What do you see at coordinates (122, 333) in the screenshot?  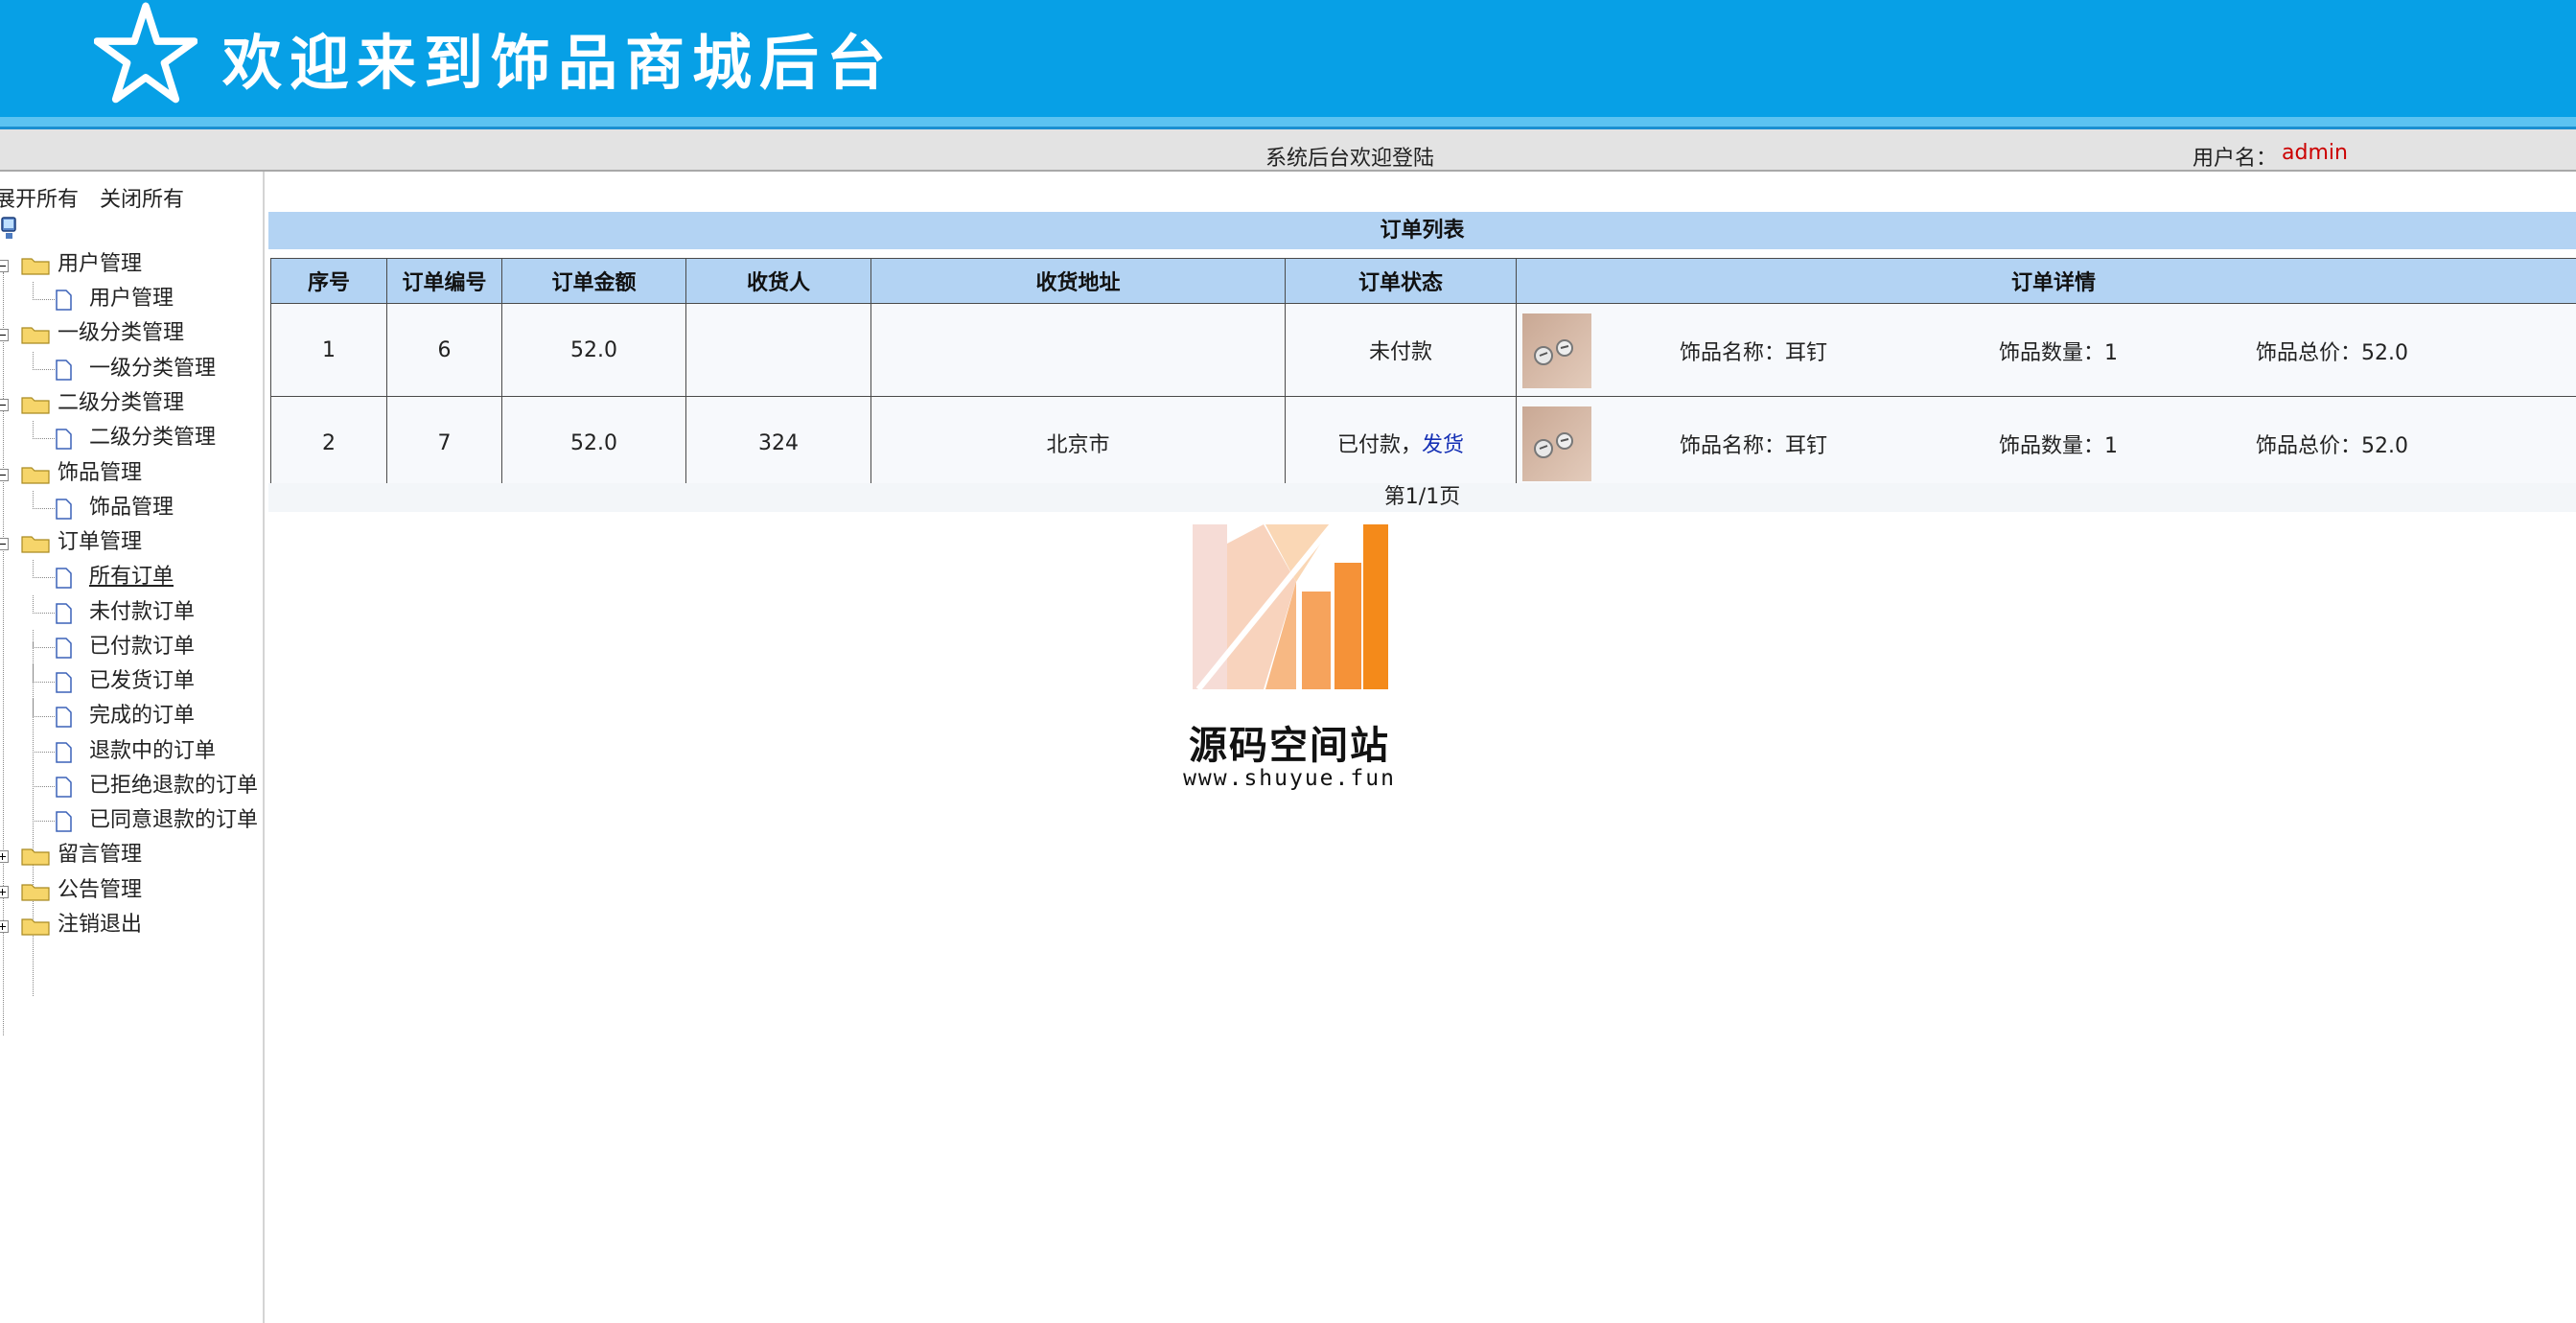 I see `tree-folder-label: 一级分类管理` at bounding box center [122, 333].